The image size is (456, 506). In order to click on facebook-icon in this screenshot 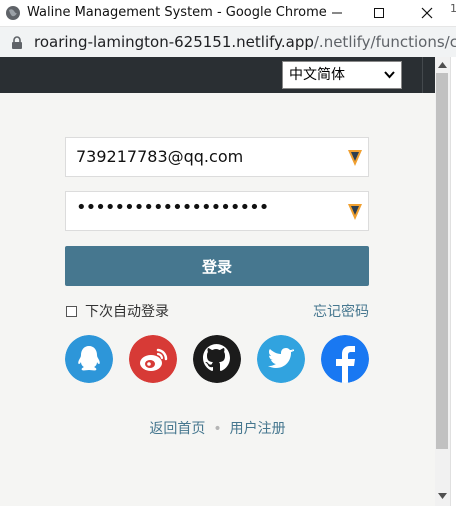, I will do `click(345, 359)`.